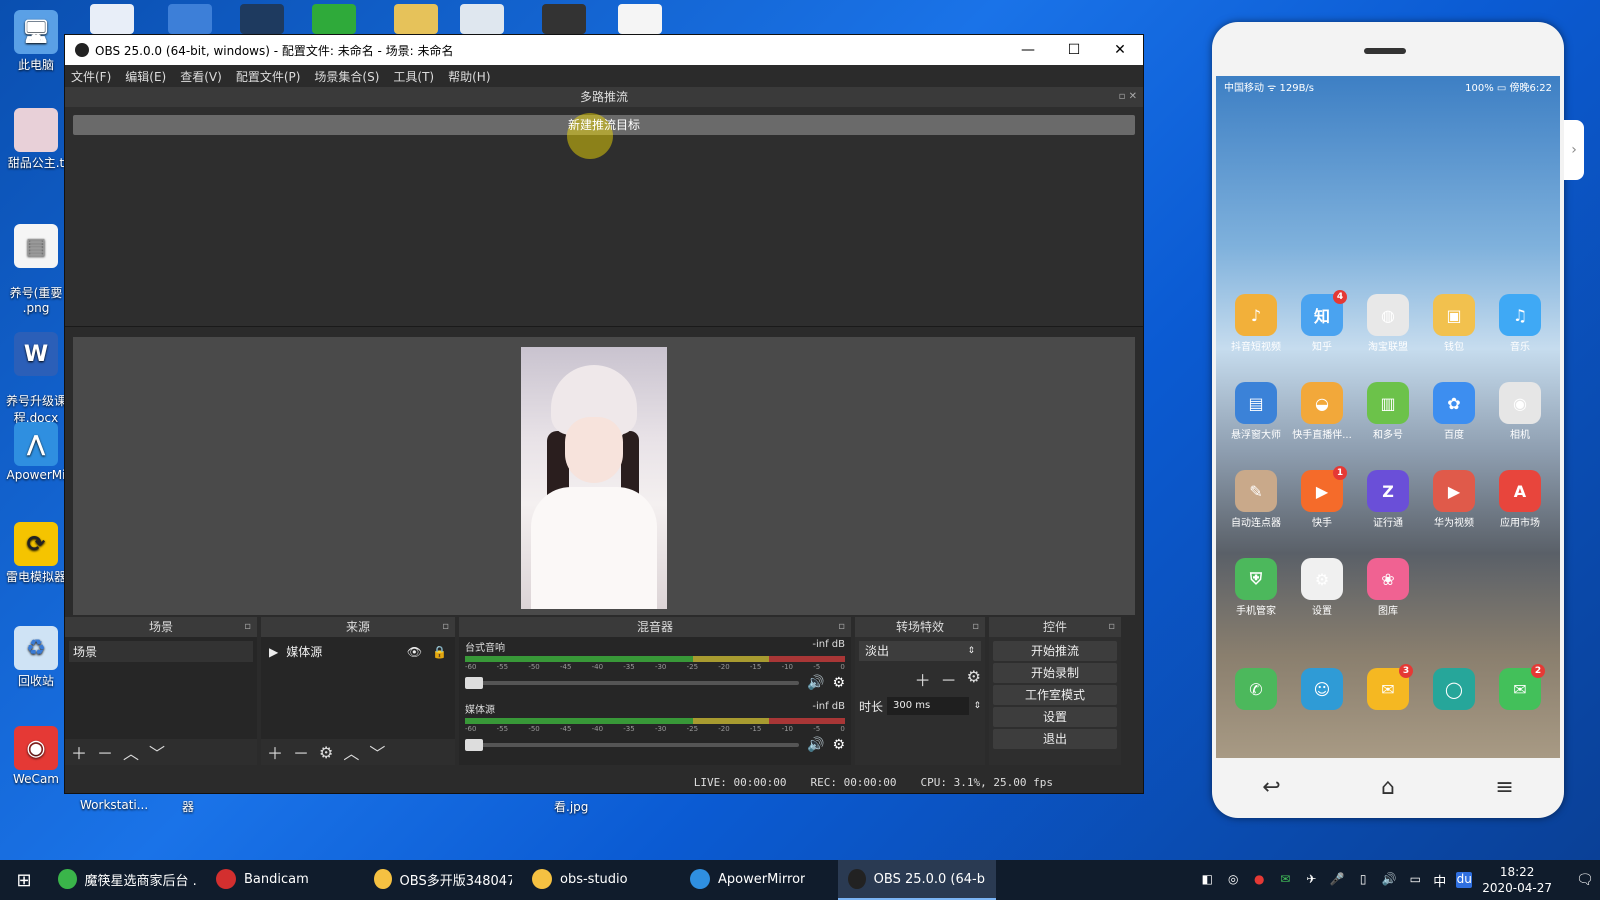  Describe the element at coordinates (36, 553) in the screenshot. I see `desktop-icon-ldplayer: ⟳ 雷电模拟器` at that location.